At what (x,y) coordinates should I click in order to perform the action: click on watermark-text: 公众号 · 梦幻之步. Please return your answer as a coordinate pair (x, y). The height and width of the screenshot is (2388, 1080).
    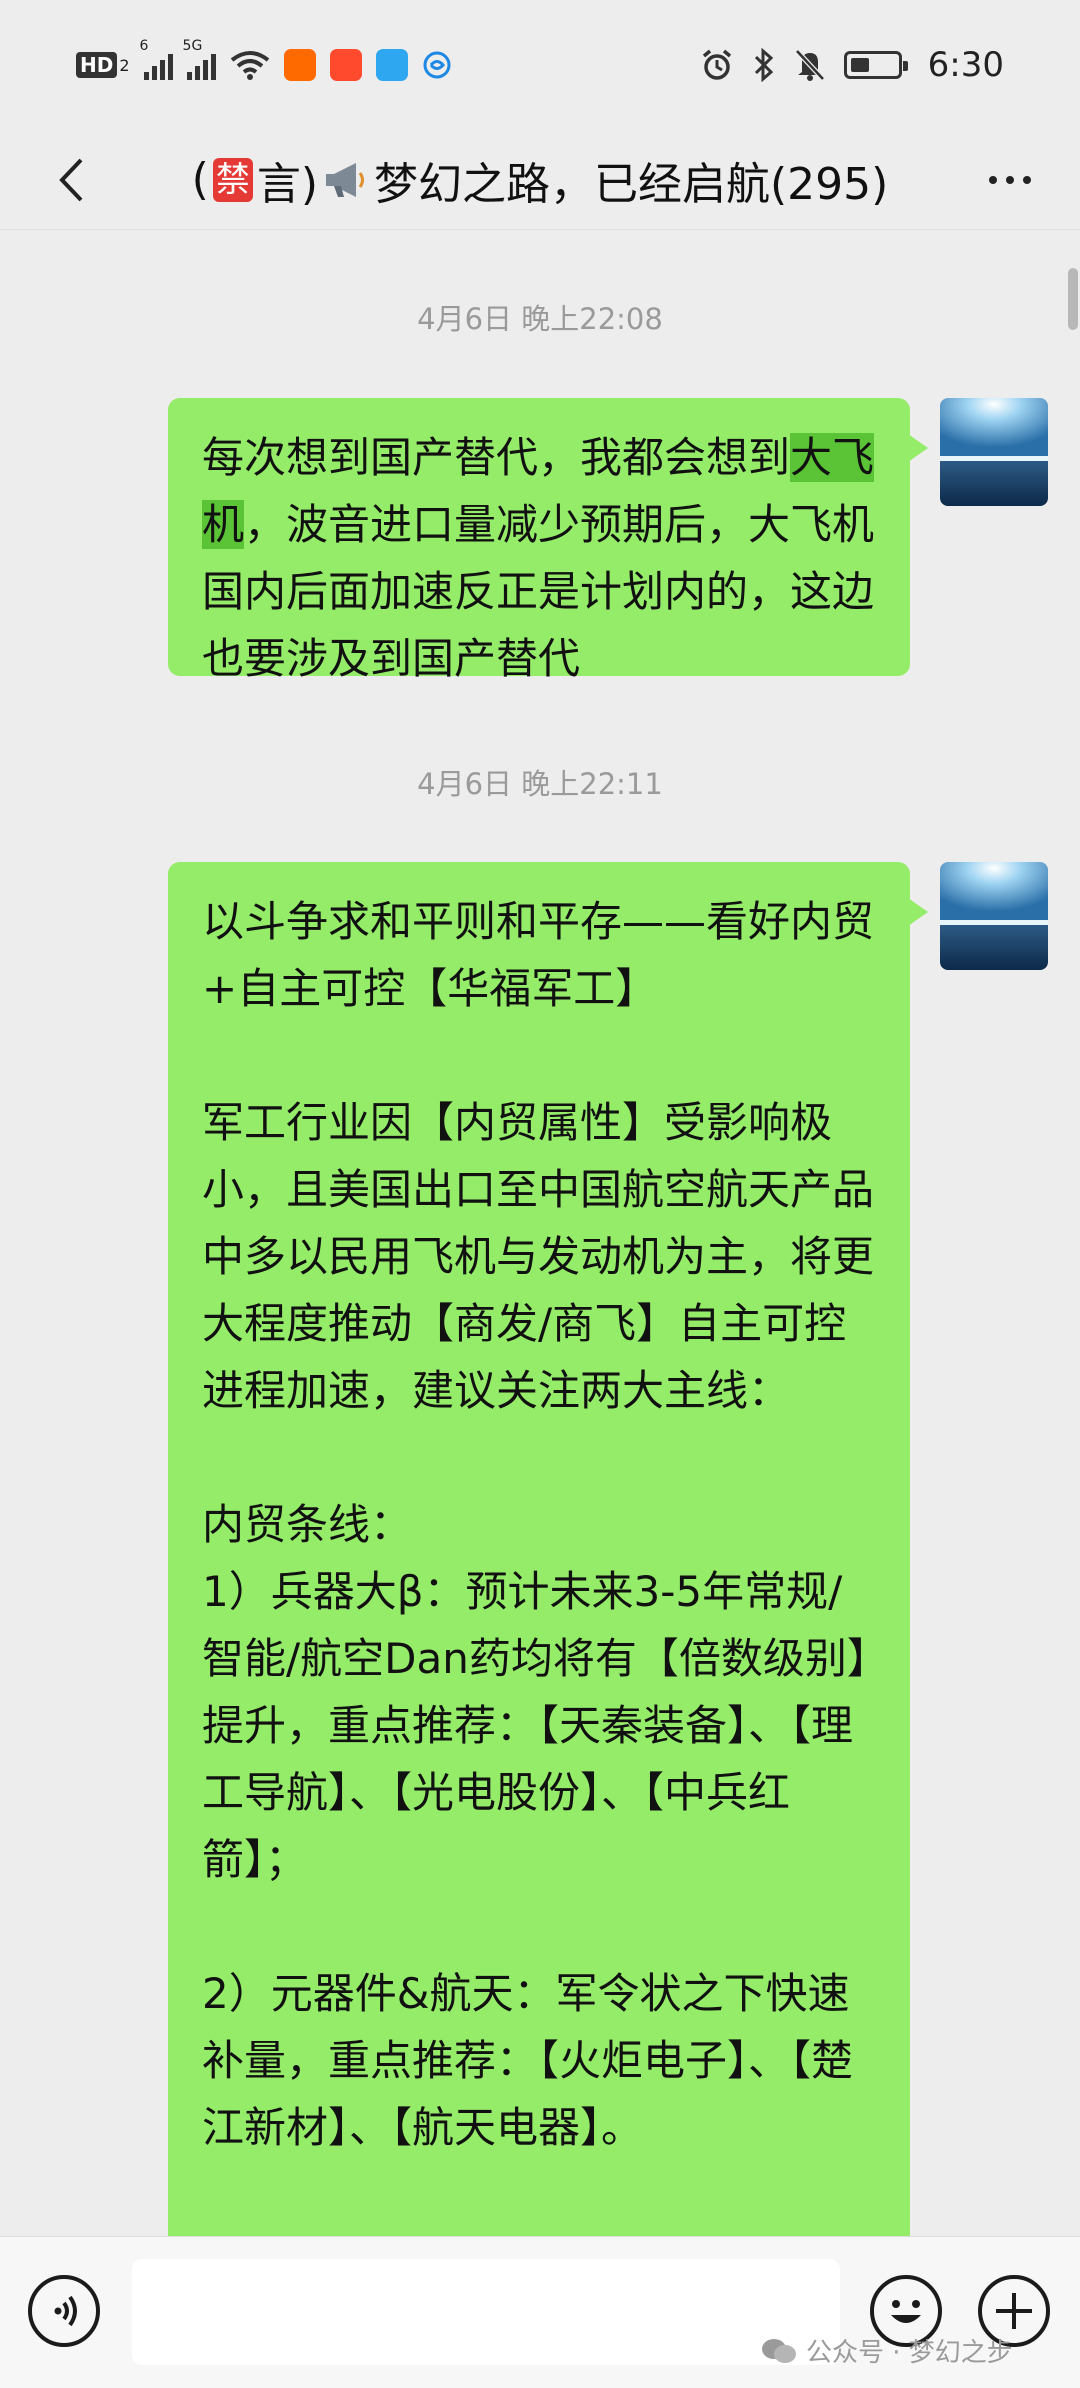
    Looking at the image, I should click on (909, 2353).